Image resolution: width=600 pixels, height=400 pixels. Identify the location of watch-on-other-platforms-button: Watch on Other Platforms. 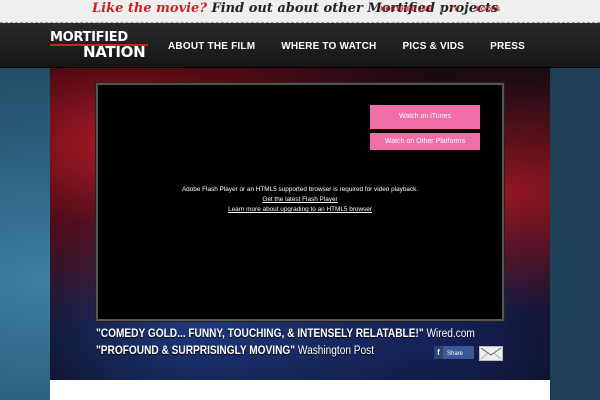
(425, 141).